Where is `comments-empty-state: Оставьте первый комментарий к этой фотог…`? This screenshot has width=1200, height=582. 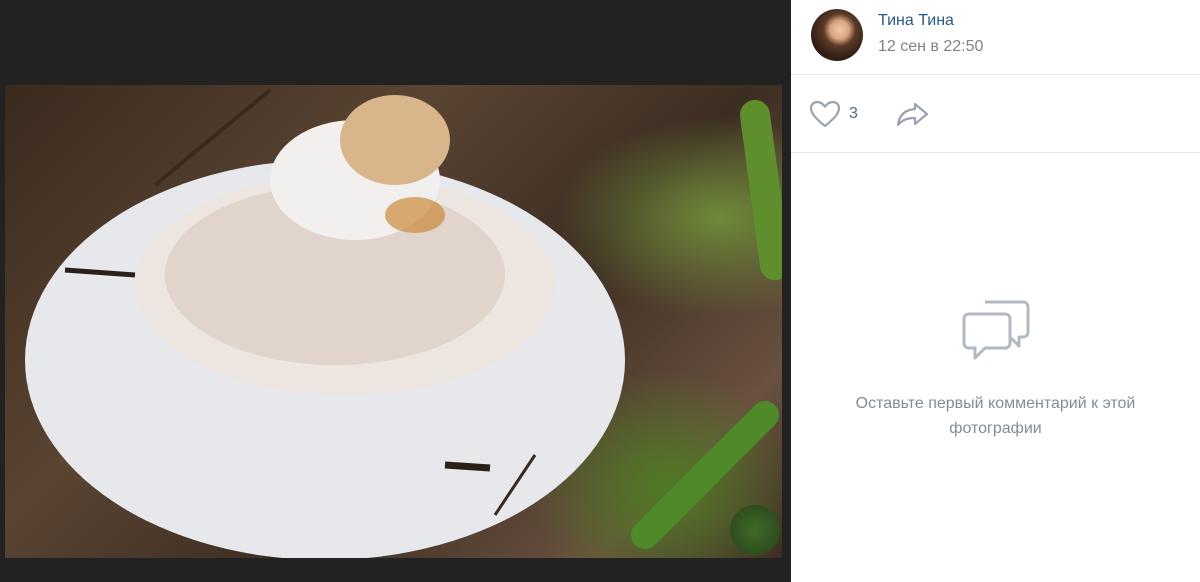 comments-empty-state: Оставьте первый комментарий к этой фотог… is located at coordinates (995, 369).